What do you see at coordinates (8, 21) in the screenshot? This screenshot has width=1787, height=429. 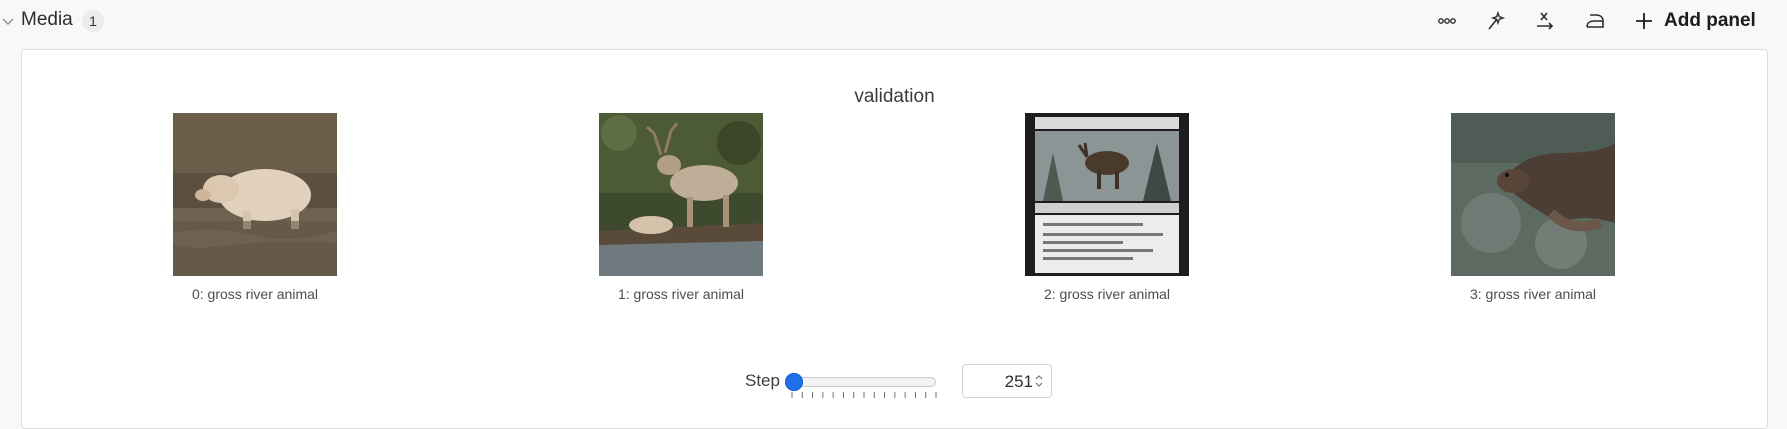 I see `chevron-down-icon` at bounding box center [8, 21].